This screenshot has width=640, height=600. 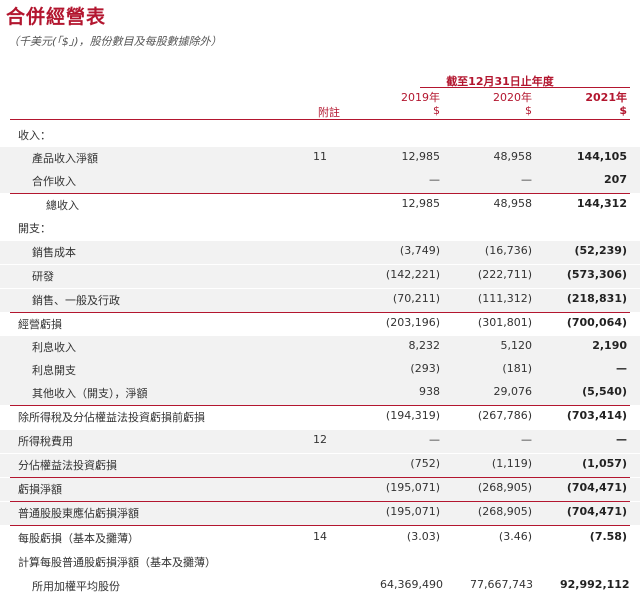 What do you see at coordinates (65, 158) in the screenshot?
I see `row-label: 產品收入淨額` at bounding box center [65, 158].